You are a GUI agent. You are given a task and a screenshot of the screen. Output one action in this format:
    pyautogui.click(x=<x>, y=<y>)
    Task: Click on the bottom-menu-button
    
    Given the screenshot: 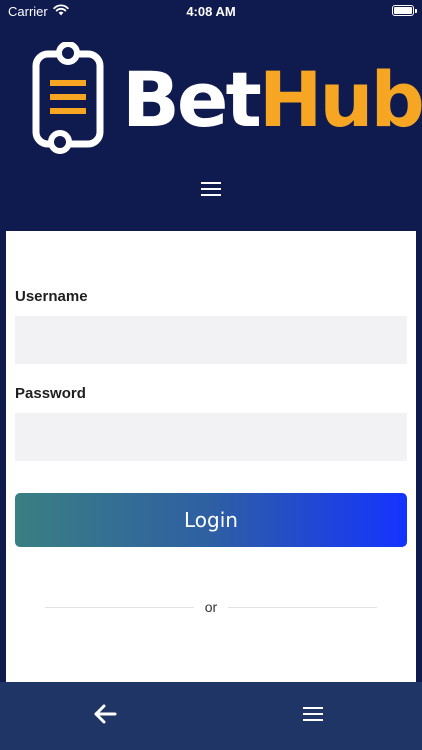 What is the action you would take?
    pyautogui.click(x=313, y=716)
    